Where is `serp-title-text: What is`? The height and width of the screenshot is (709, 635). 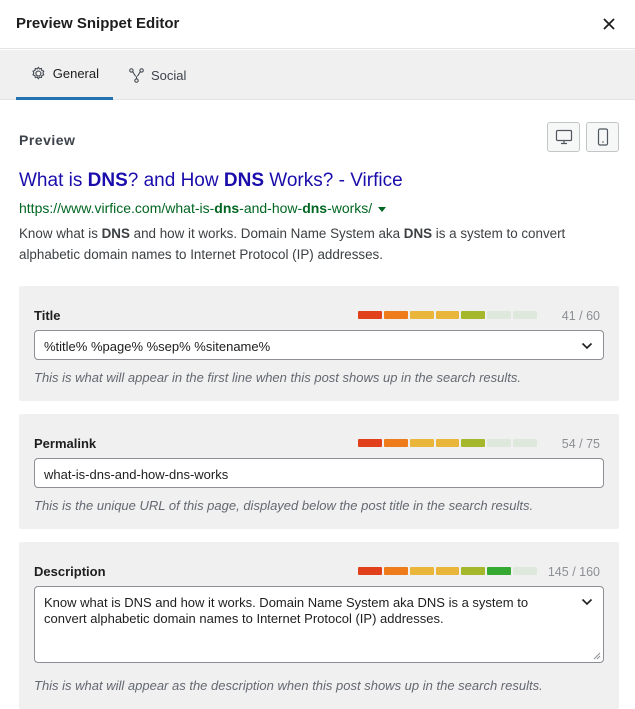 serp-title-text: What is is located at coordinates (53, 180).